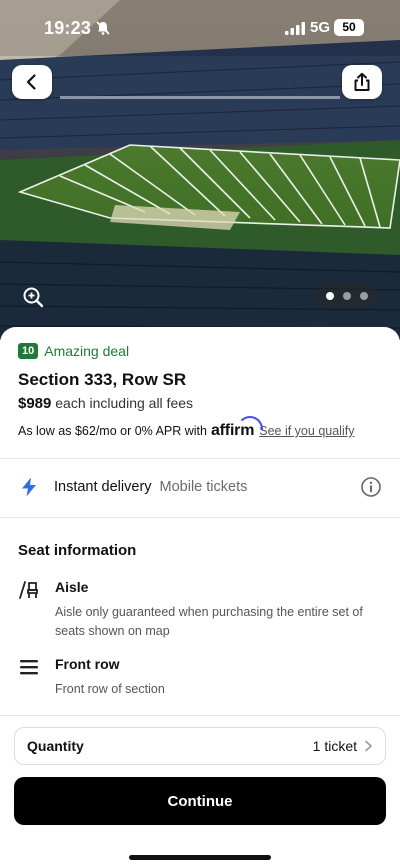 Image resolution: width=400 pixels, height=868 pixels. Describe the element at coordinates (110, 689) in the screenshot. I see `feature-description: Front row of section` at that location.